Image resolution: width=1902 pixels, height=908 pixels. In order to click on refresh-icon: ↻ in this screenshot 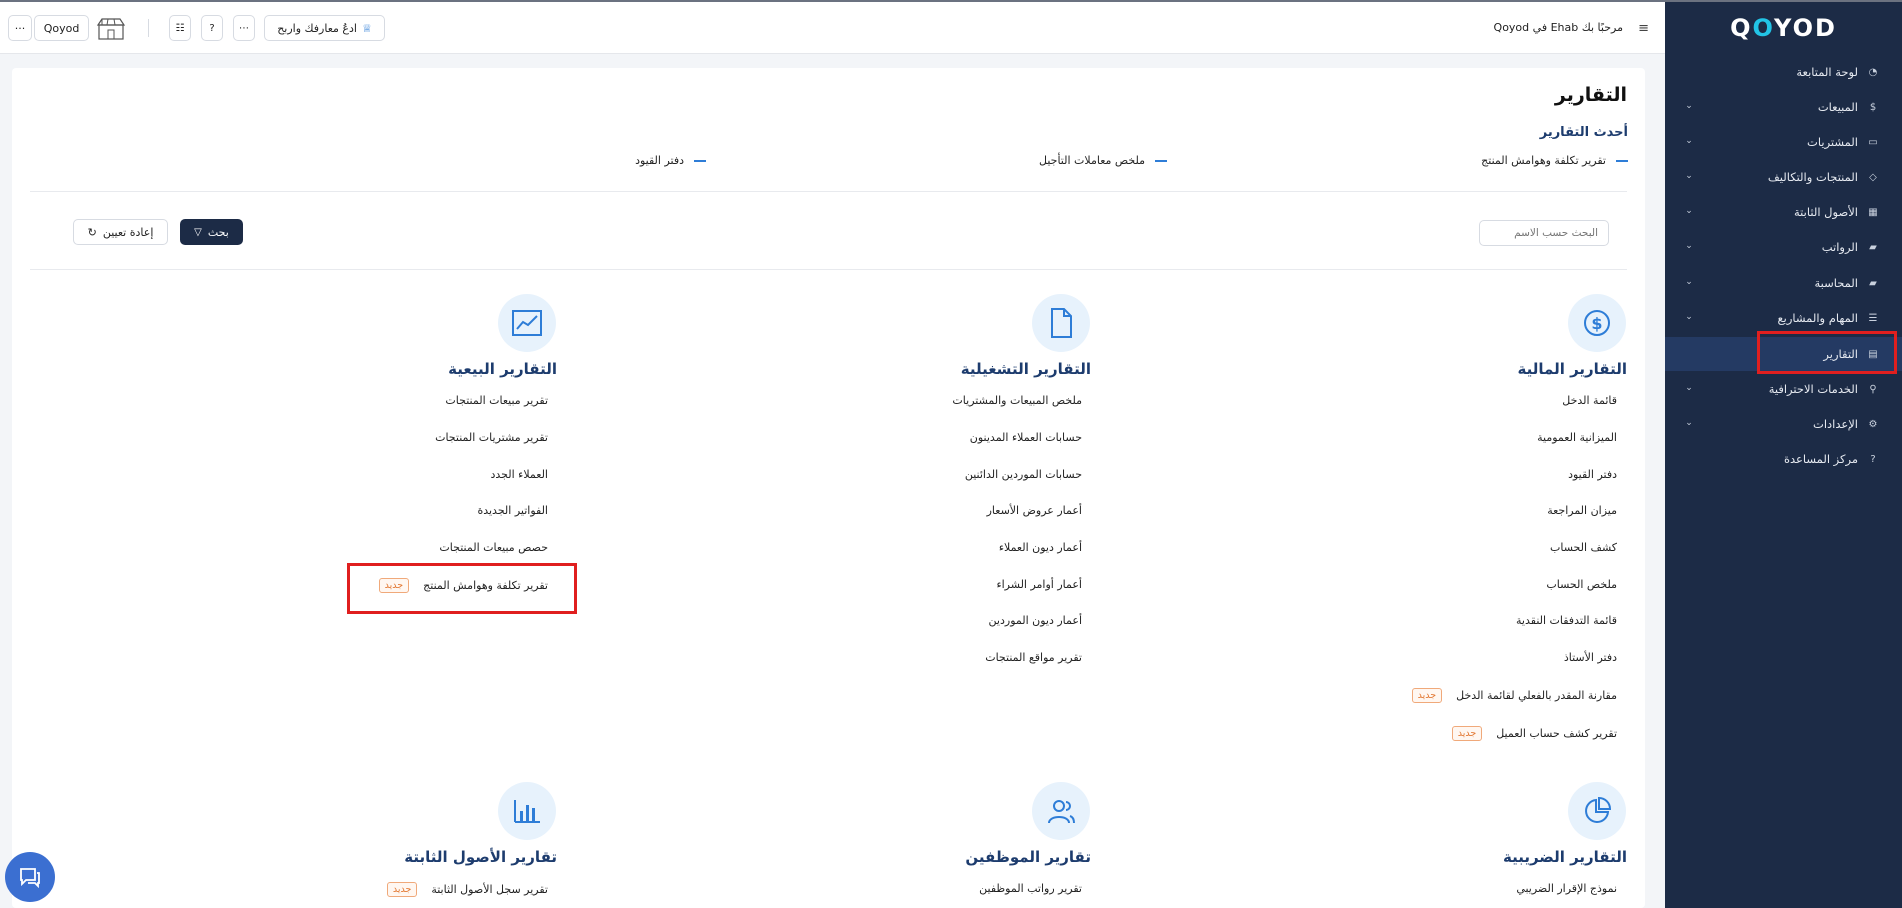, I will do `click(92, 232)`.